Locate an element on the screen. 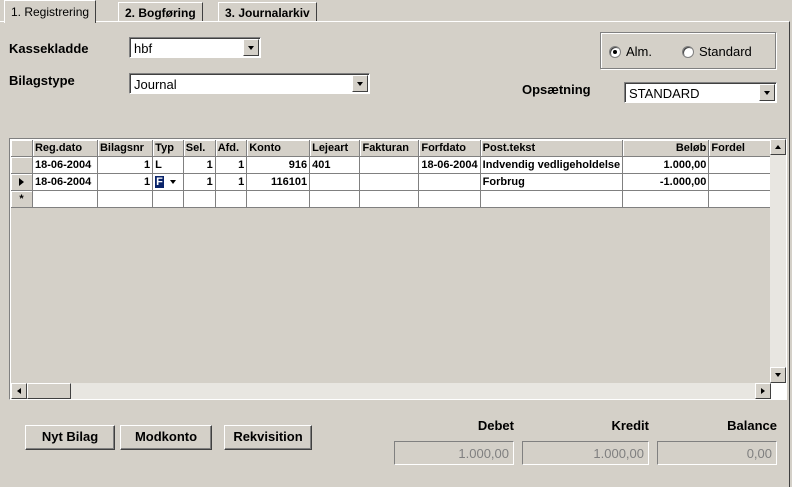  col-header-post-tekst: Post.tekst is located at coordinates (552, 148).